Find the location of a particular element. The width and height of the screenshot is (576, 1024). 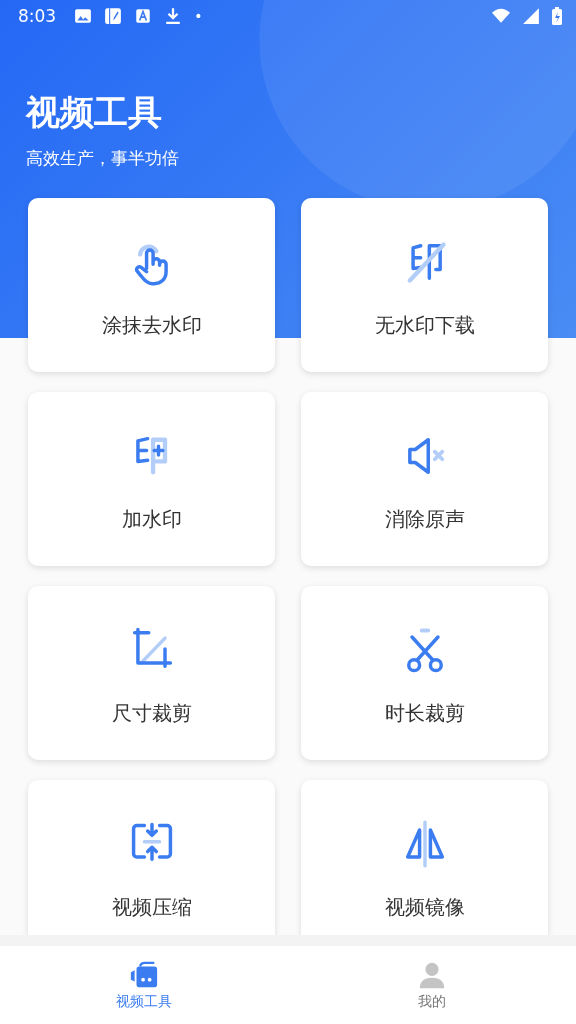

status-time: 8:03 is located at coordinates (37, 16).